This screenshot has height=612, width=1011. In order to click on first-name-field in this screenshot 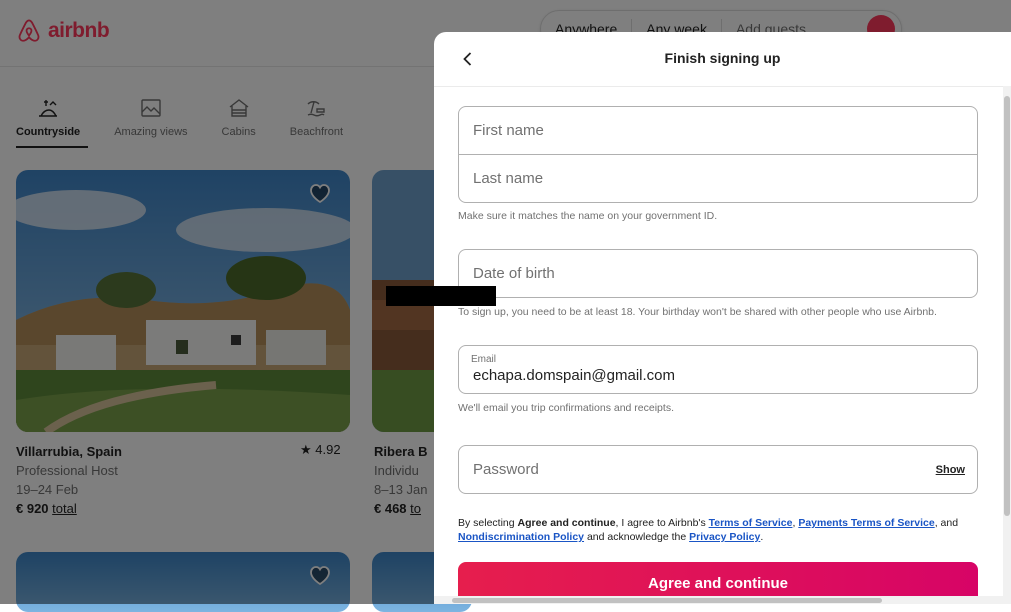, I will do `click(718, 130)`.